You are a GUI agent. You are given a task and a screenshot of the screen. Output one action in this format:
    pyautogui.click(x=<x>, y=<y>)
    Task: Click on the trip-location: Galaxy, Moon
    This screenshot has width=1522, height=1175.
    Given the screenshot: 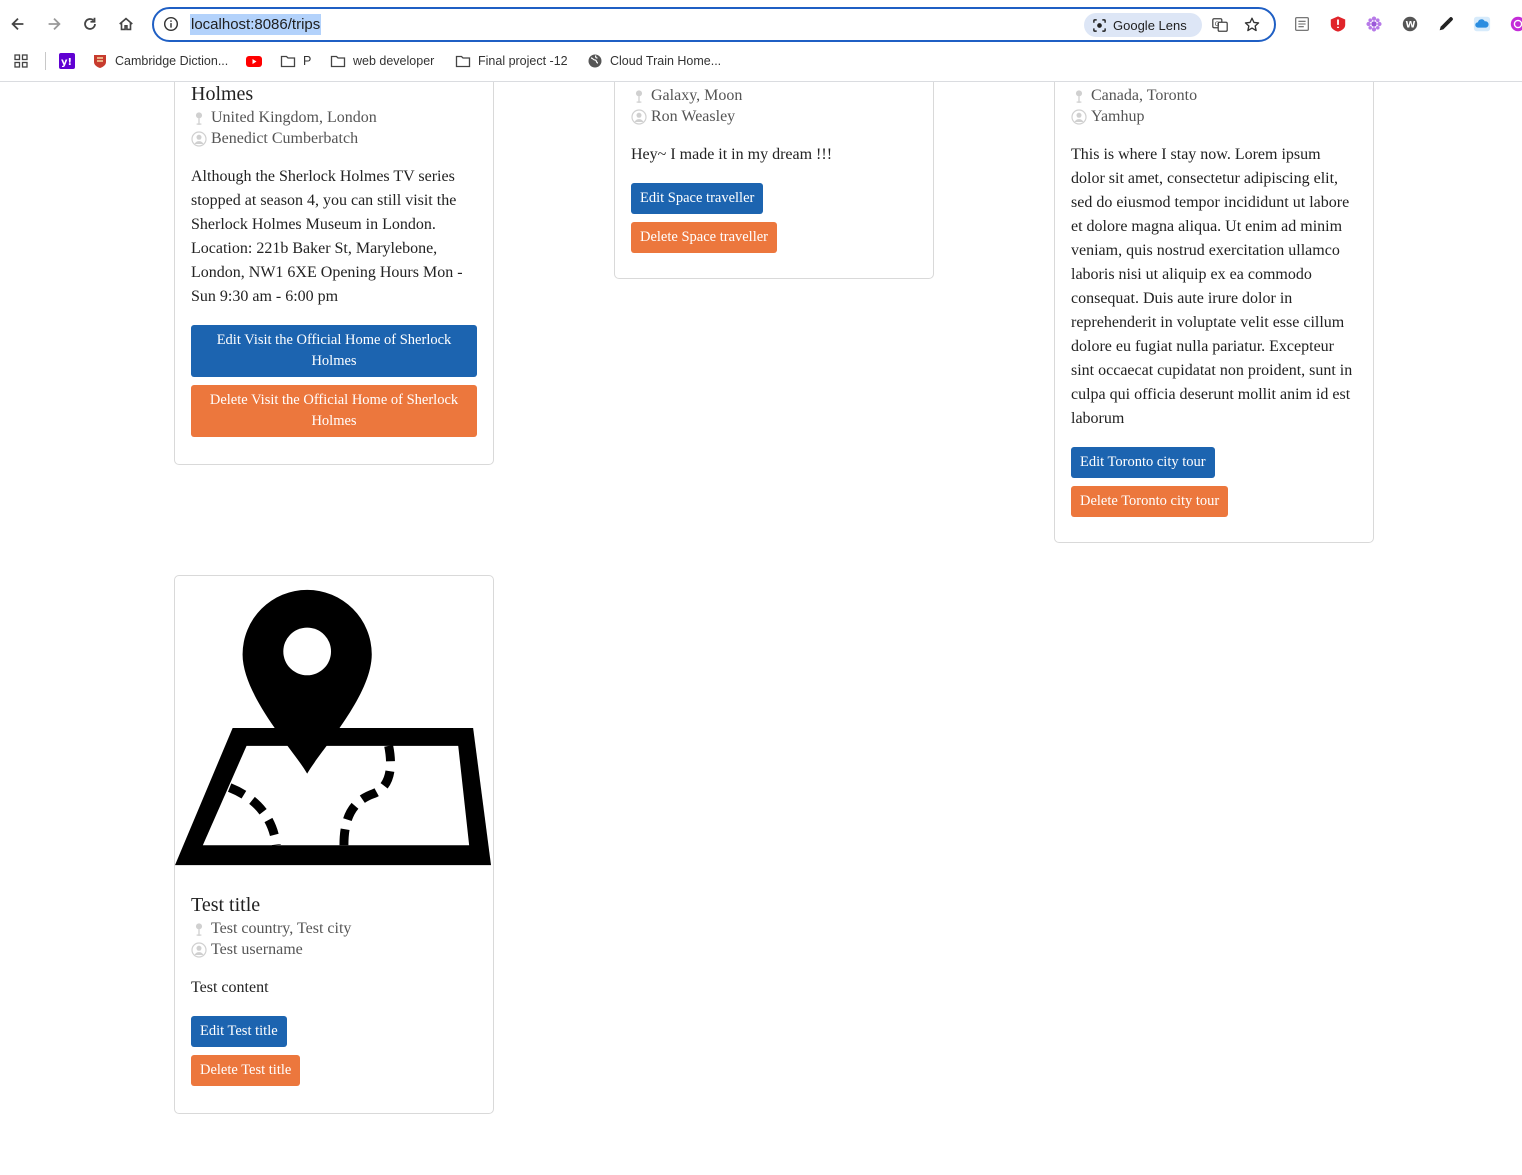 What is the action you would take?
    pyautogui.click(x=774, y=95)
    